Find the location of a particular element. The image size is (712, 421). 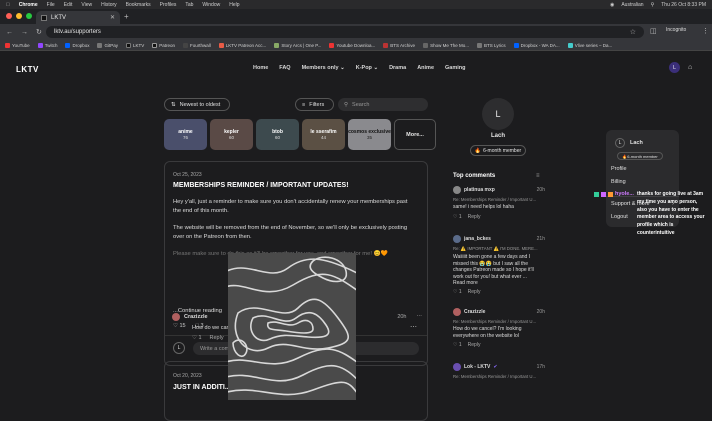

reload-icon: ↻ is located at coordinates (39, 32).